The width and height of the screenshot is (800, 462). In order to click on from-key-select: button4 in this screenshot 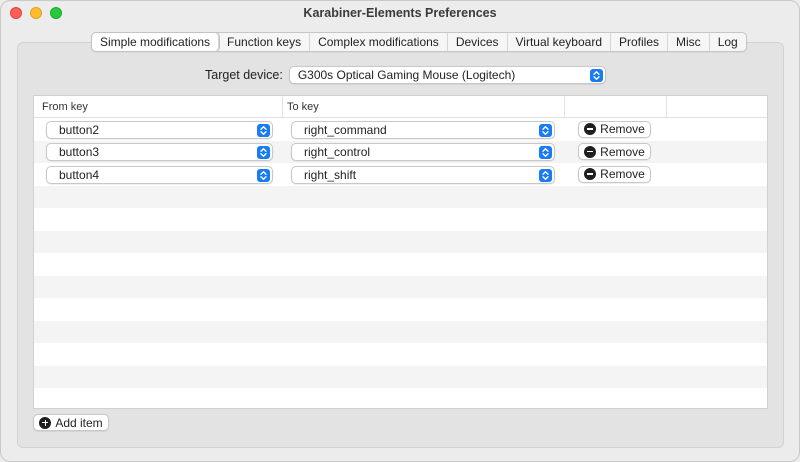, I will do `click(159, 174)`.